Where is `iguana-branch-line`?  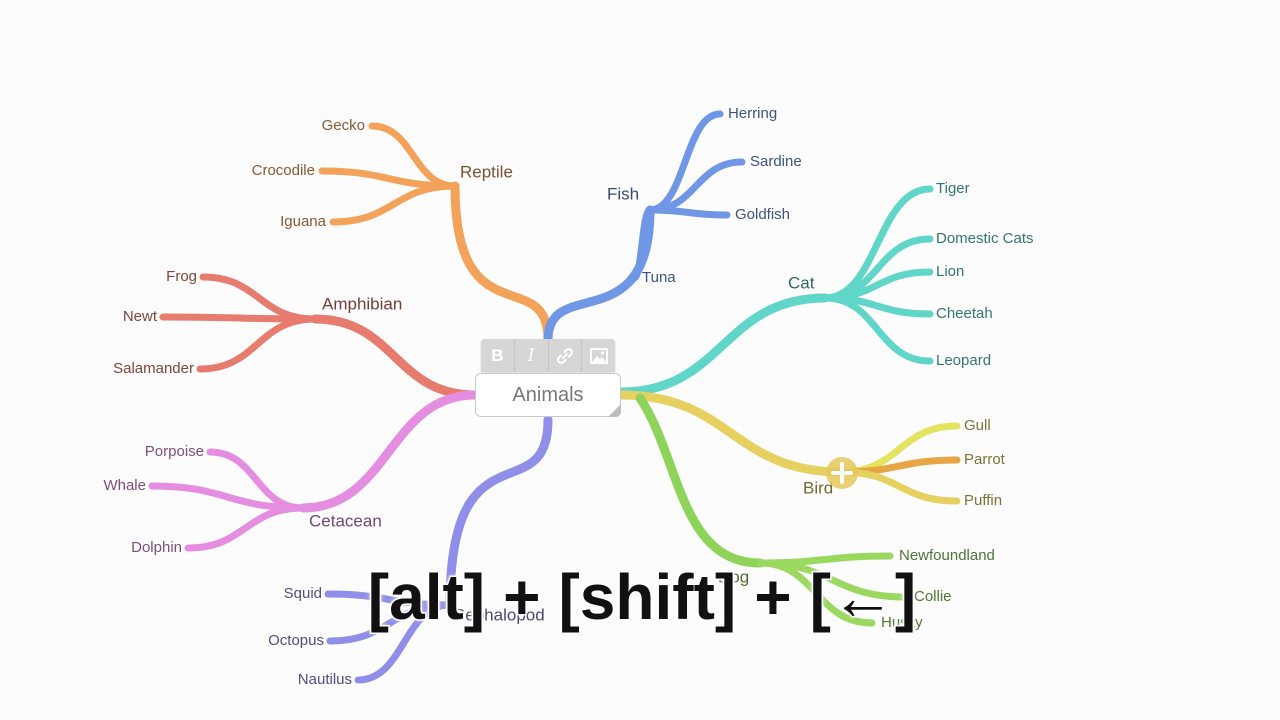
iguana-branch-line is located at coordinates (394, 204).